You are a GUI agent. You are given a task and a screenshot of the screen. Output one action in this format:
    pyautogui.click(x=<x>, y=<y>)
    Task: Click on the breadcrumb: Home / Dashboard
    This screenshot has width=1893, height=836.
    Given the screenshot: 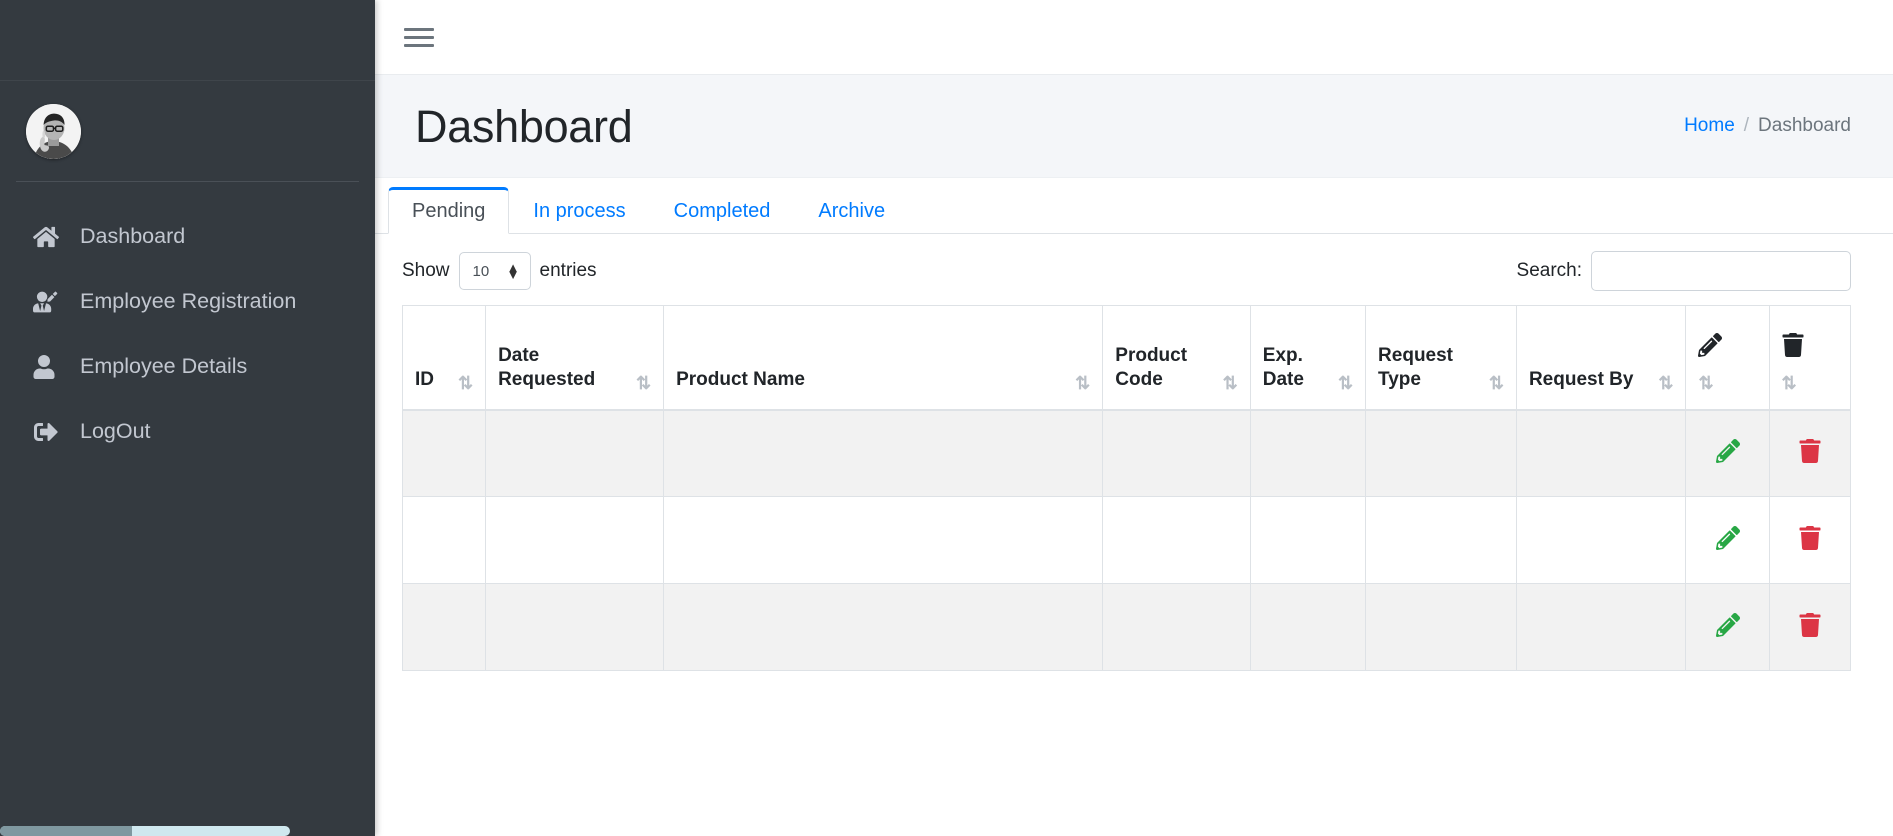 What is the action you would take?
    pyautogui.click(x=1767, y=126)
    